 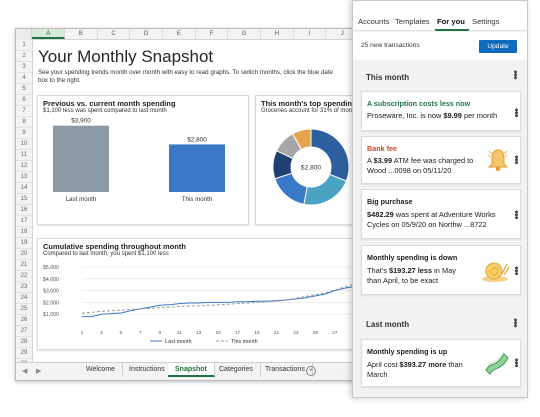 I want to click on section-title: This month, so click(x=388, y=77).